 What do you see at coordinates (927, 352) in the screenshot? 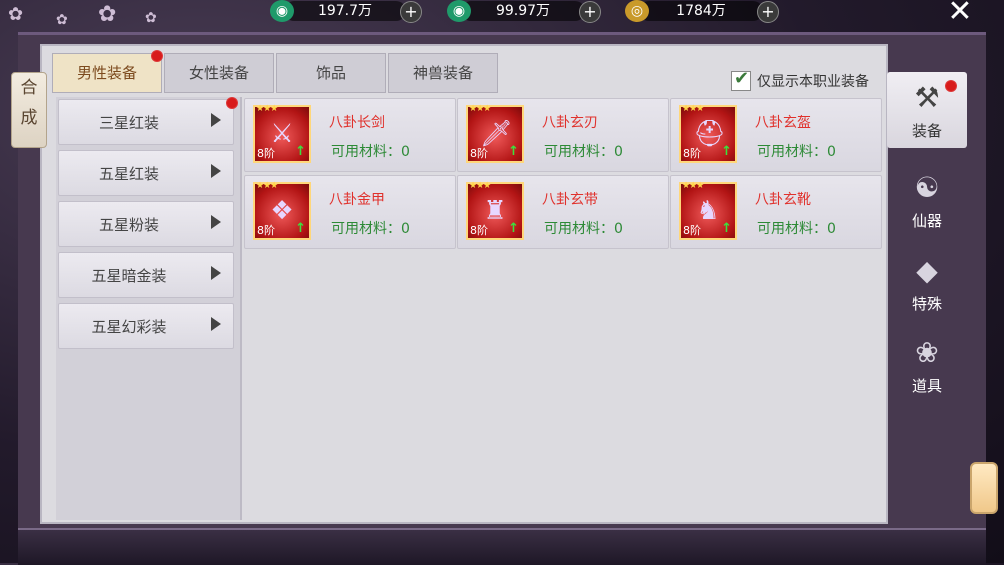
I see `scroll-icon: ❀` at bounding box center [927, 352].